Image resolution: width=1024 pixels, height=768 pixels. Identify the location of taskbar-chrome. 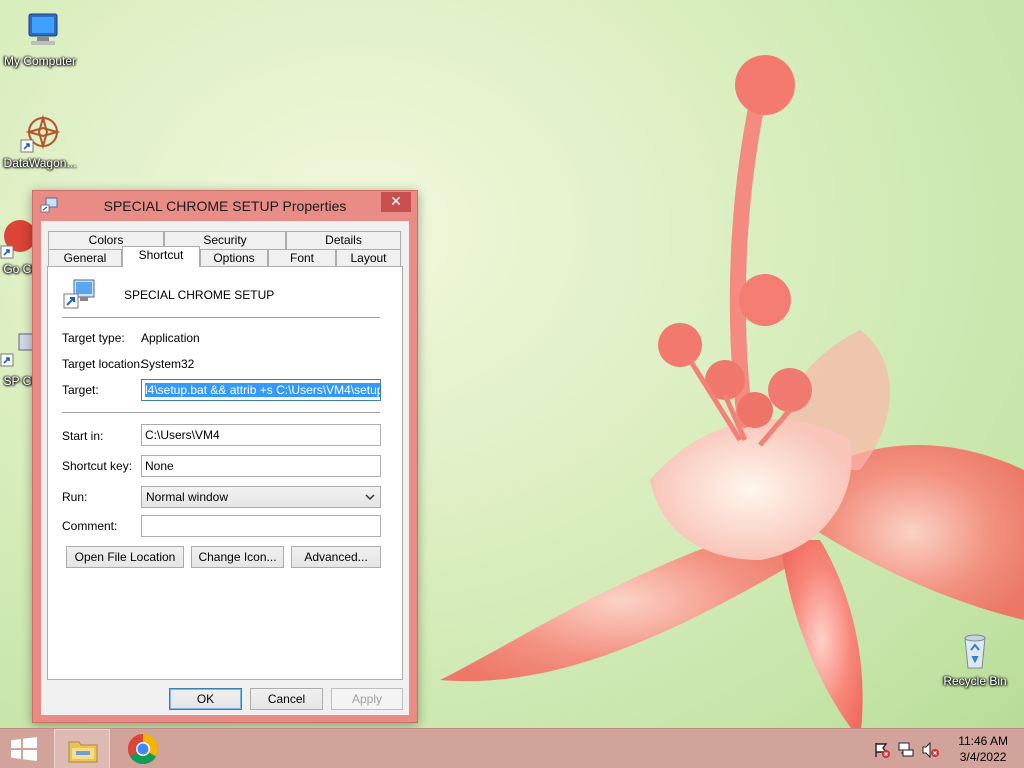
(143, 748).